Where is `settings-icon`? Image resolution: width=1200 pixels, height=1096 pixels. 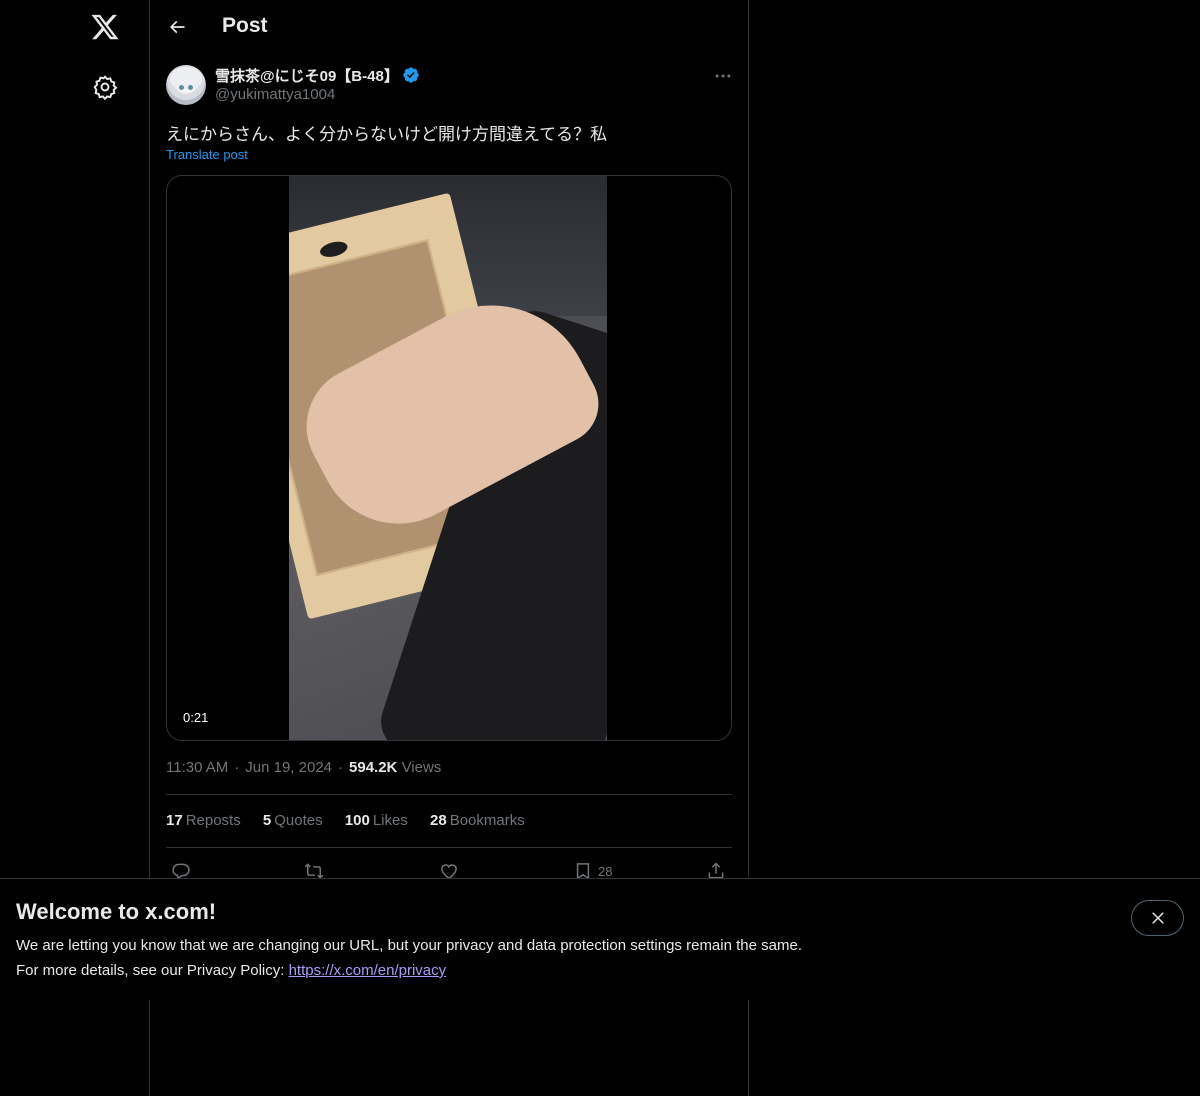 settings-icon is located at coordinates (105, 87).